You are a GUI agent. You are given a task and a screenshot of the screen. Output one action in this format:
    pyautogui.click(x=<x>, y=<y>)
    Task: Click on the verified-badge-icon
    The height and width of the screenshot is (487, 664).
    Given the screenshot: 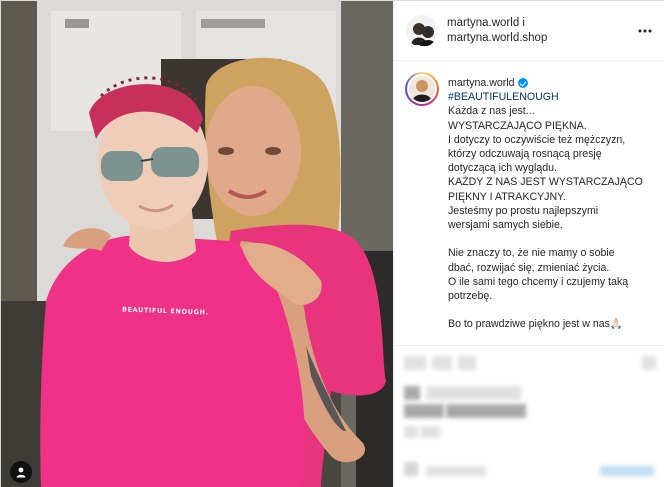 What is the action you would take?
    pyautogui.click(x=522, y=83)
    